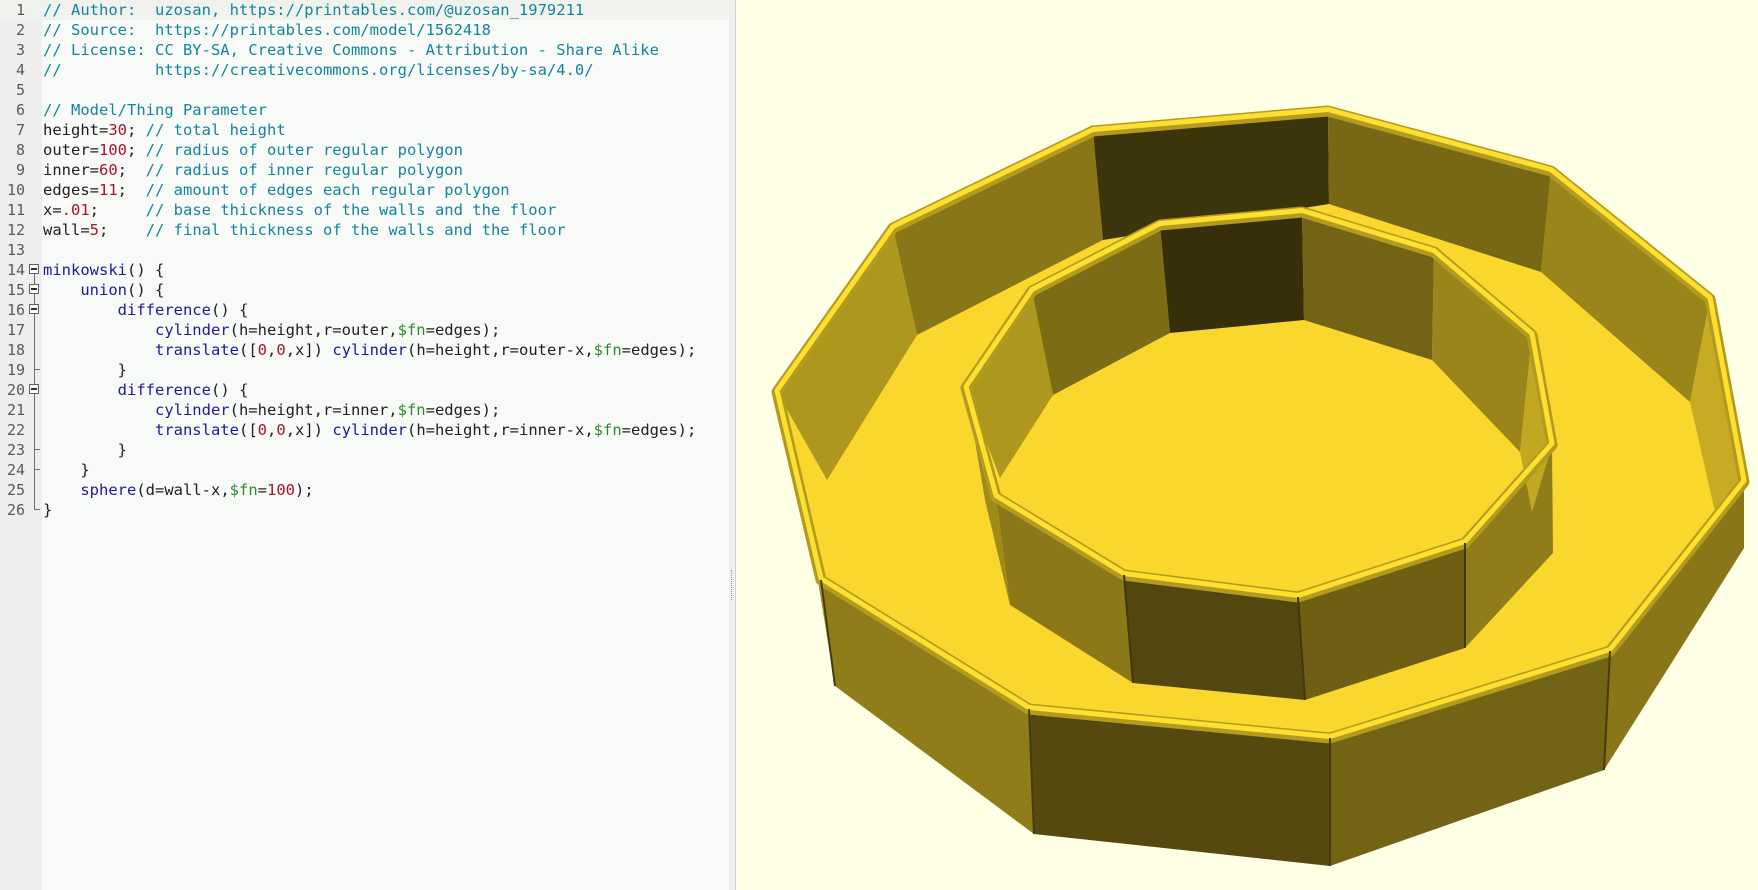 Image resolution: width=1758 pixels, height=890 pixels. Describe the element at coordinates (15, 290) in the screenshot. I see `line-number: 15` at that location.